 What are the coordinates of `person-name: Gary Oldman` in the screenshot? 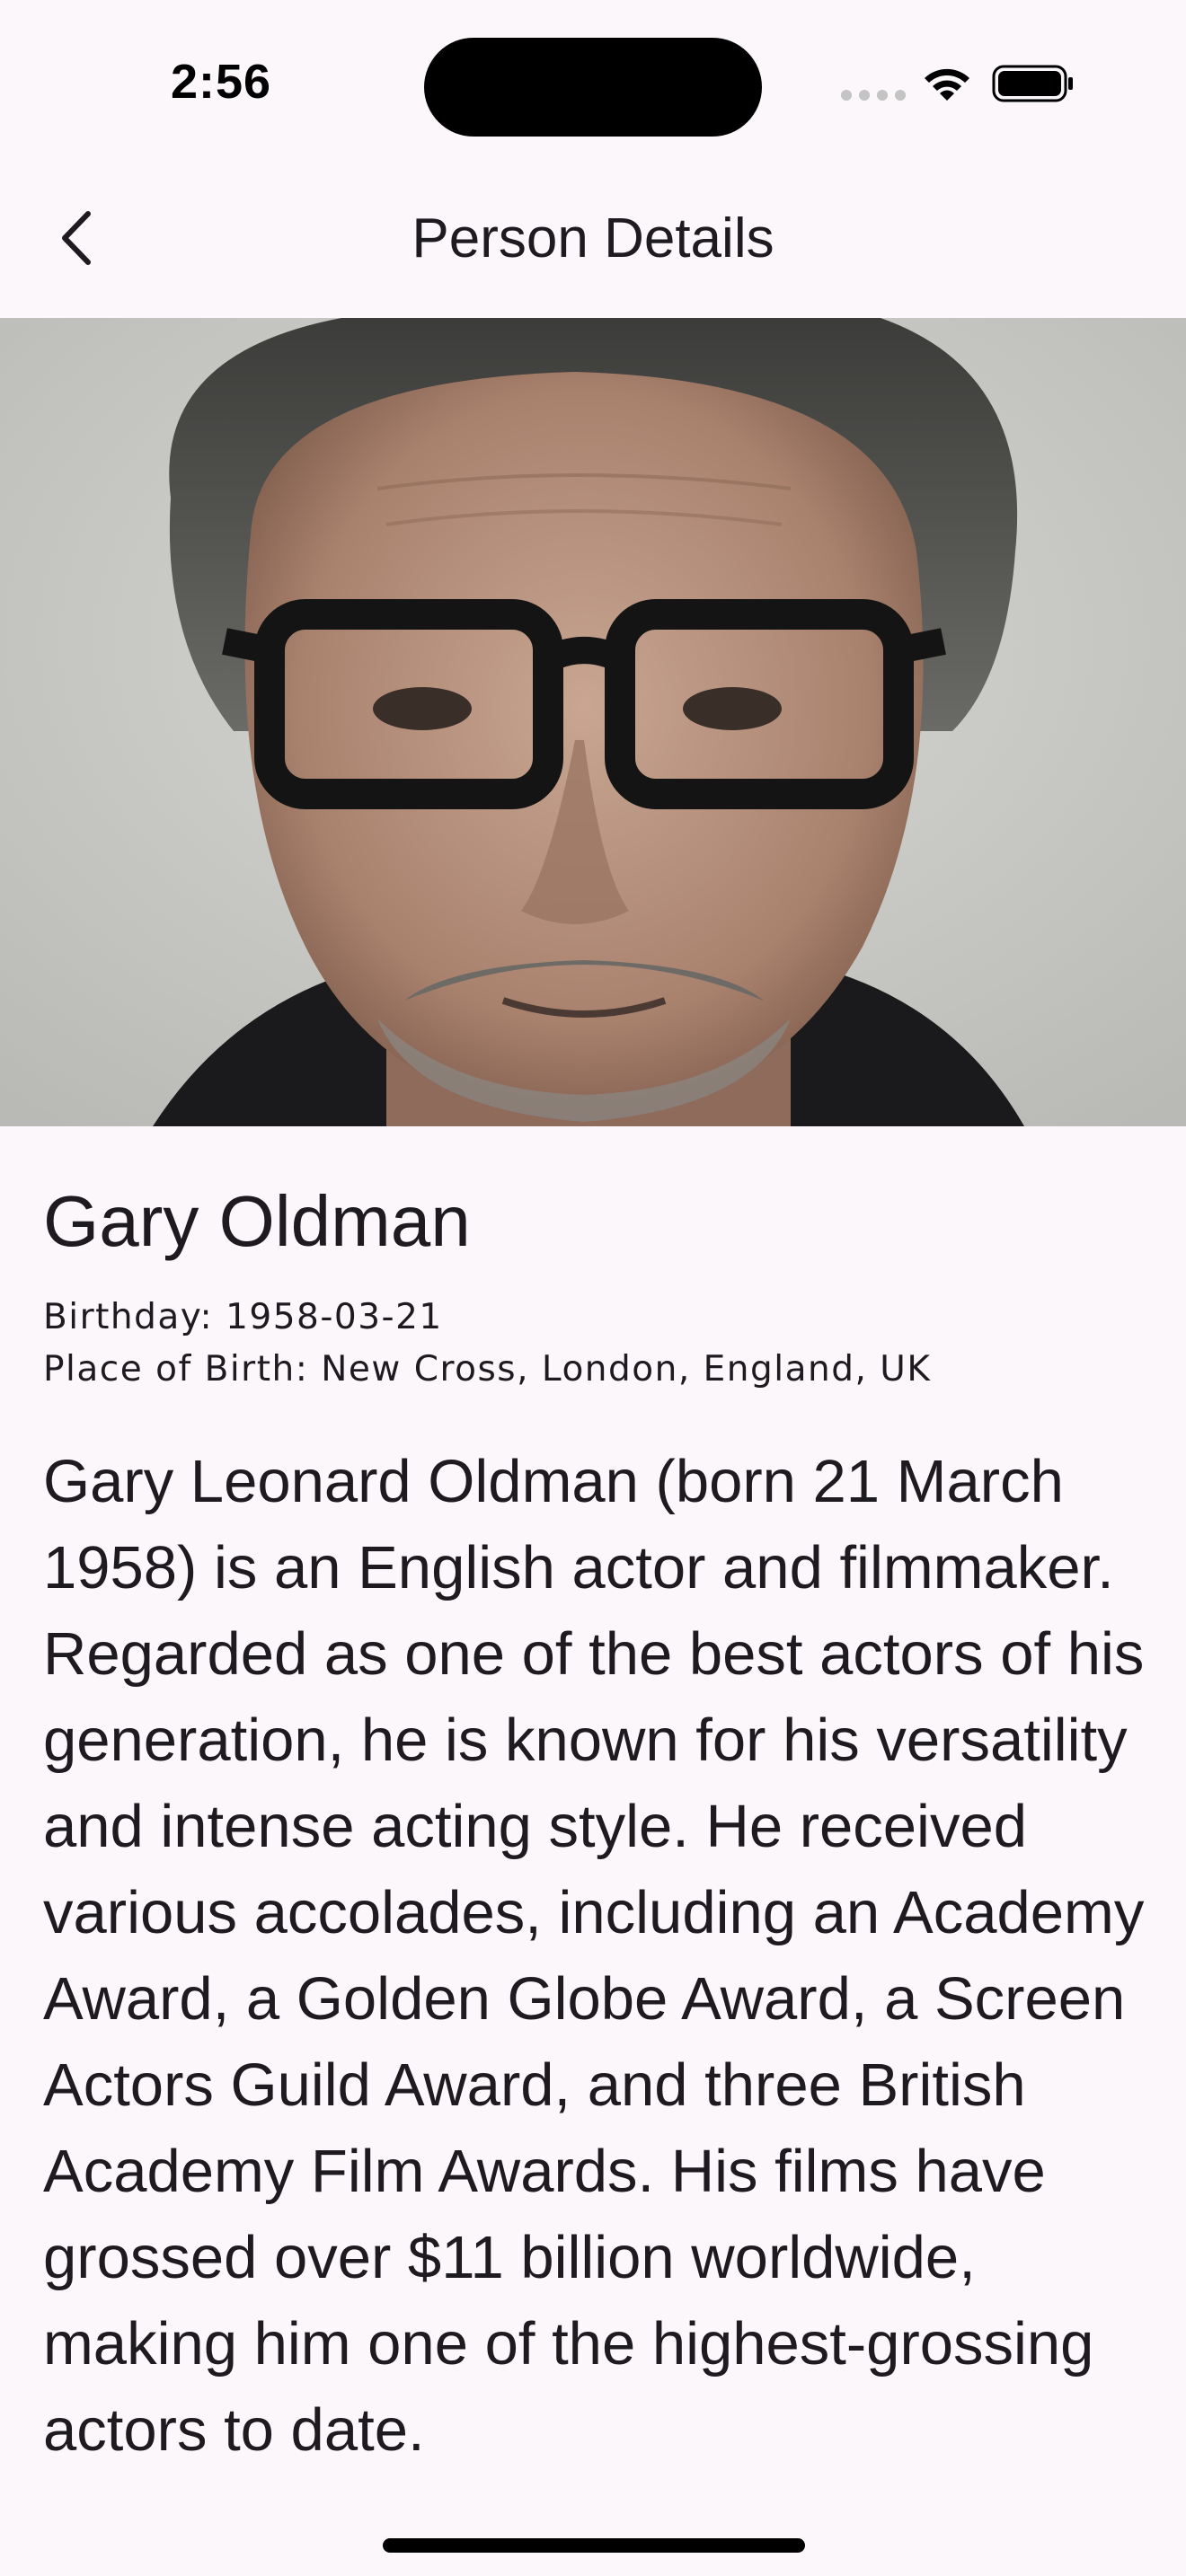 It's located at (257, 1221).